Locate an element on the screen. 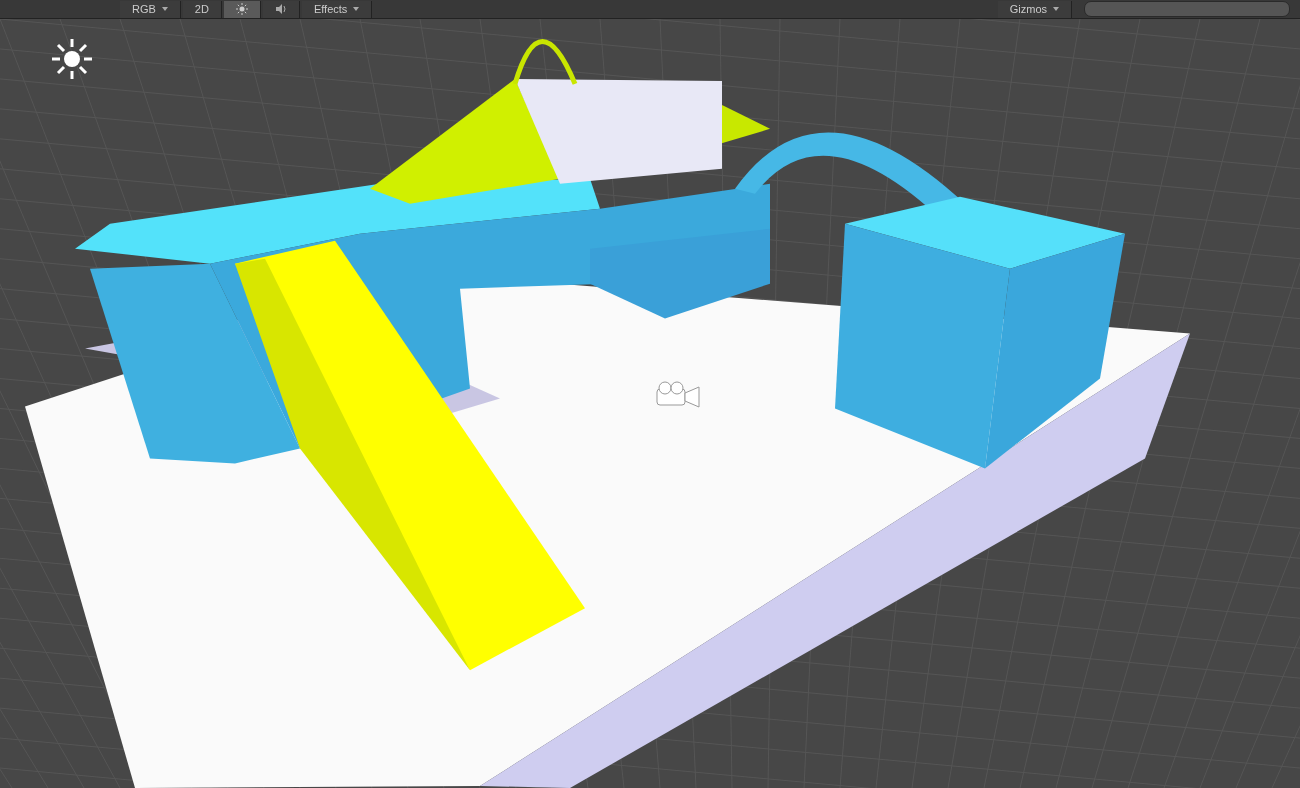  audio-toggle is located at coordinates (281, 9).